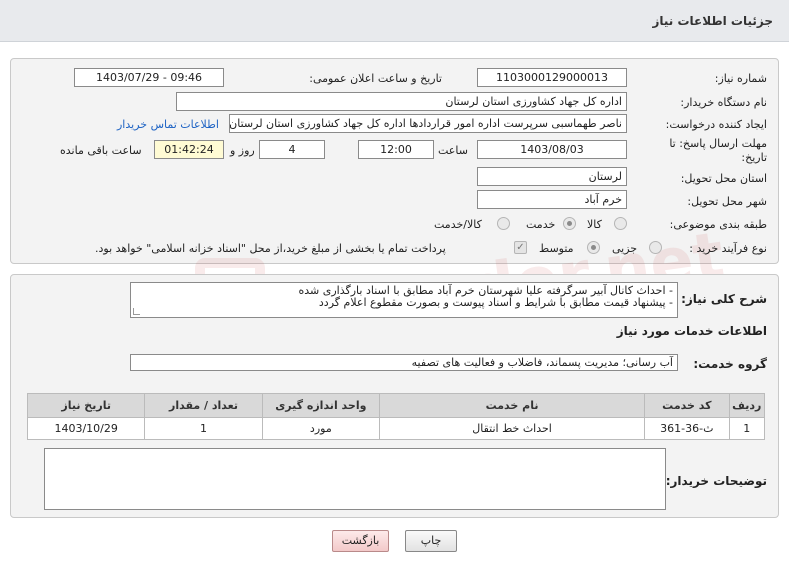 The width and height of the screenshot is (789, 566). Describe the element at coordinates (556, 248) in the screenshot. I see `purchase-medium-label: متوسط` at that location.